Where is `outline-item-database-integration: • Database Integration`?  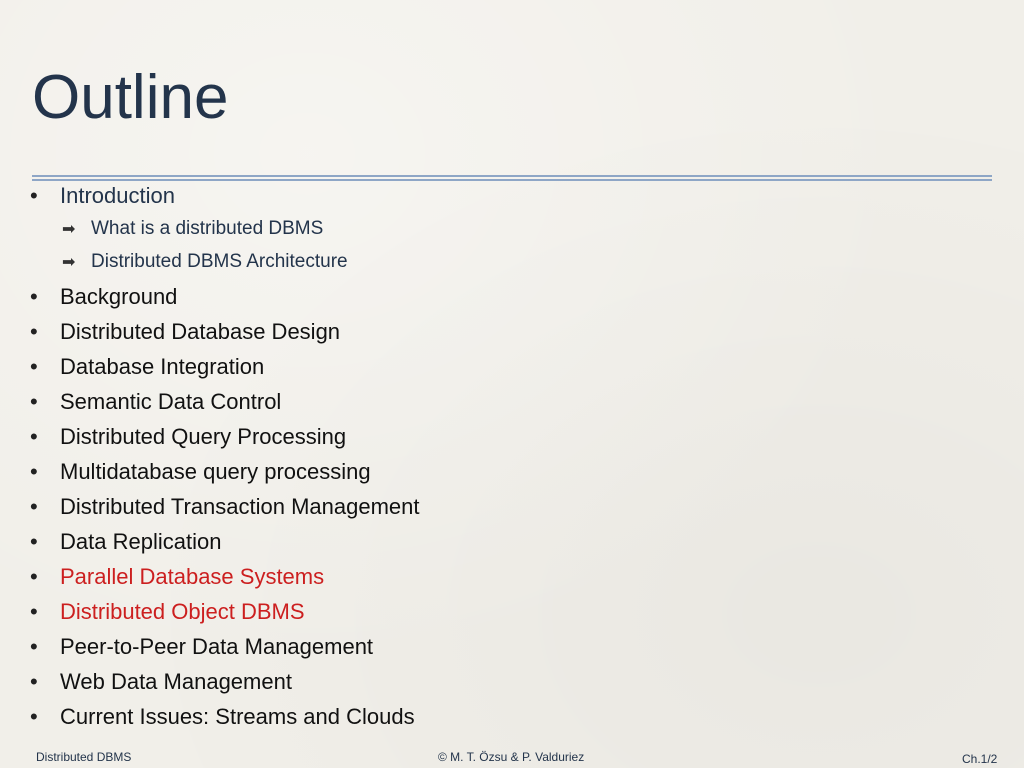
outline-item-database-integration: • Database Integration is located at coordinates (147, 367).